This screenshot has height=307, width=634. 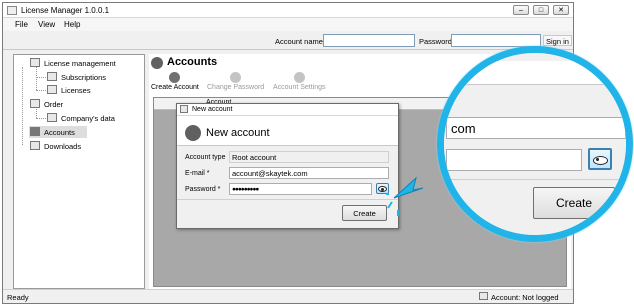 What do you see at coordinates (12, 10) in the screenshot?
I see `app-icon` at bounding box center [12, 10].